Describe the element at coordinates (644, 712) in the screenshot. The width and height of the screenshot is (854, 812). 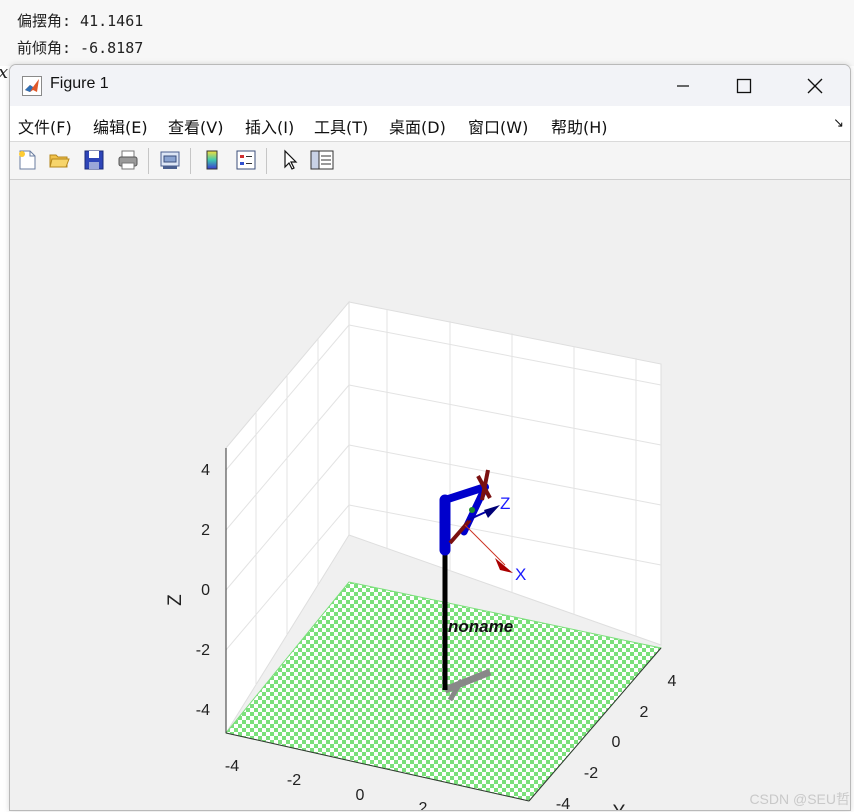
I see `y-tick-label: 2` at that location.